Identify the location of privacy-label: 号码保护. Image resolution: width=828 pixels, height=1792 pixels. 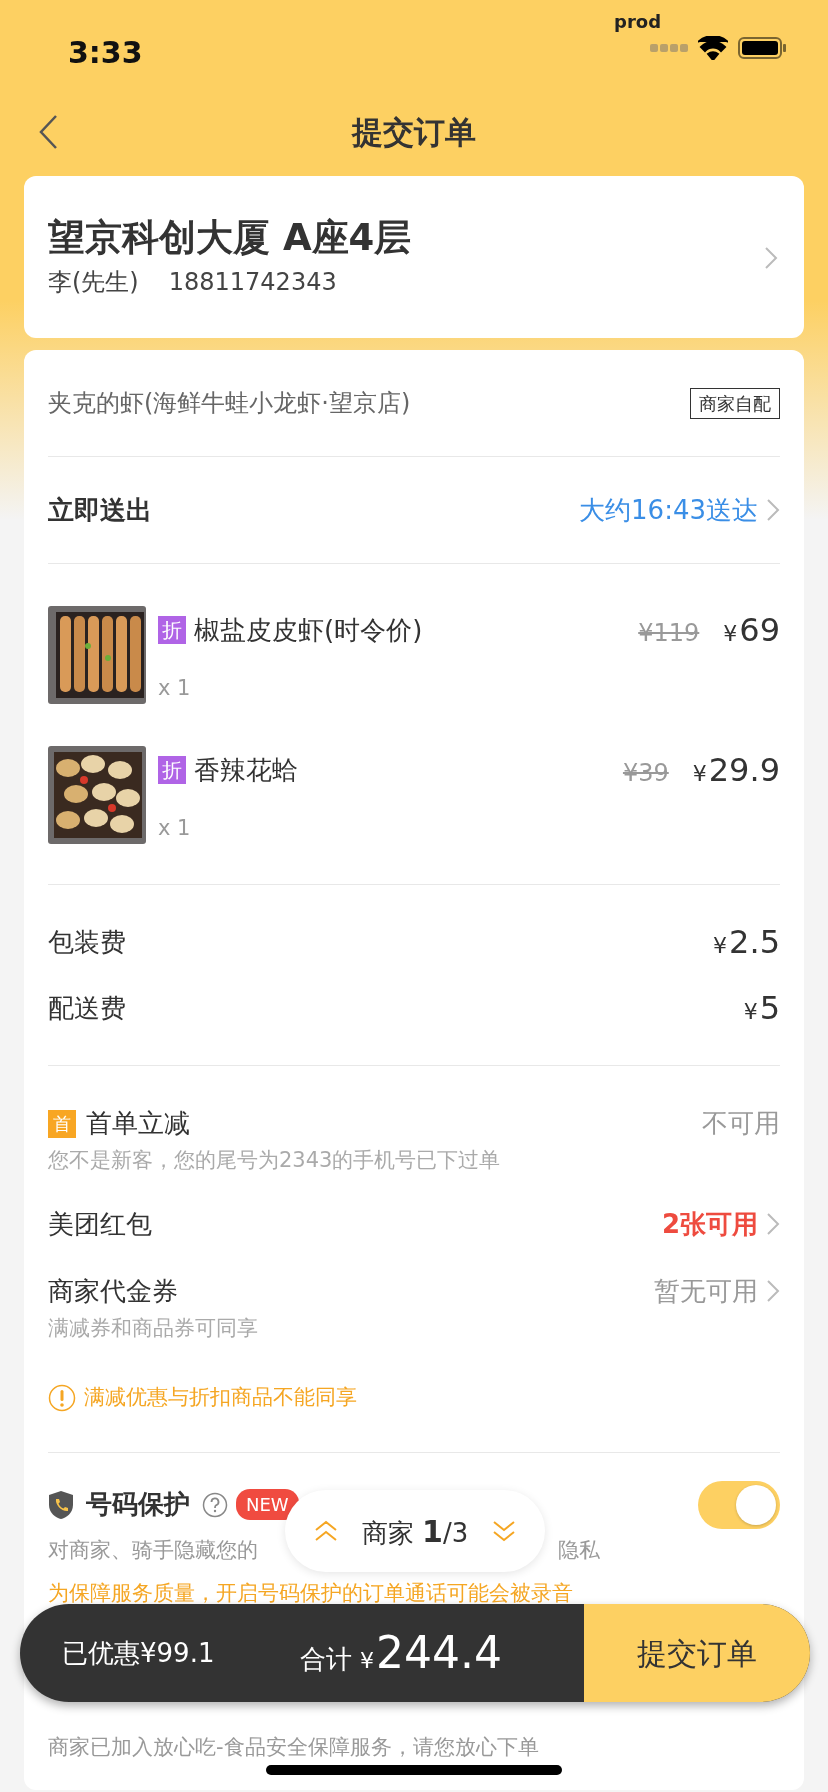
(138, 1505).